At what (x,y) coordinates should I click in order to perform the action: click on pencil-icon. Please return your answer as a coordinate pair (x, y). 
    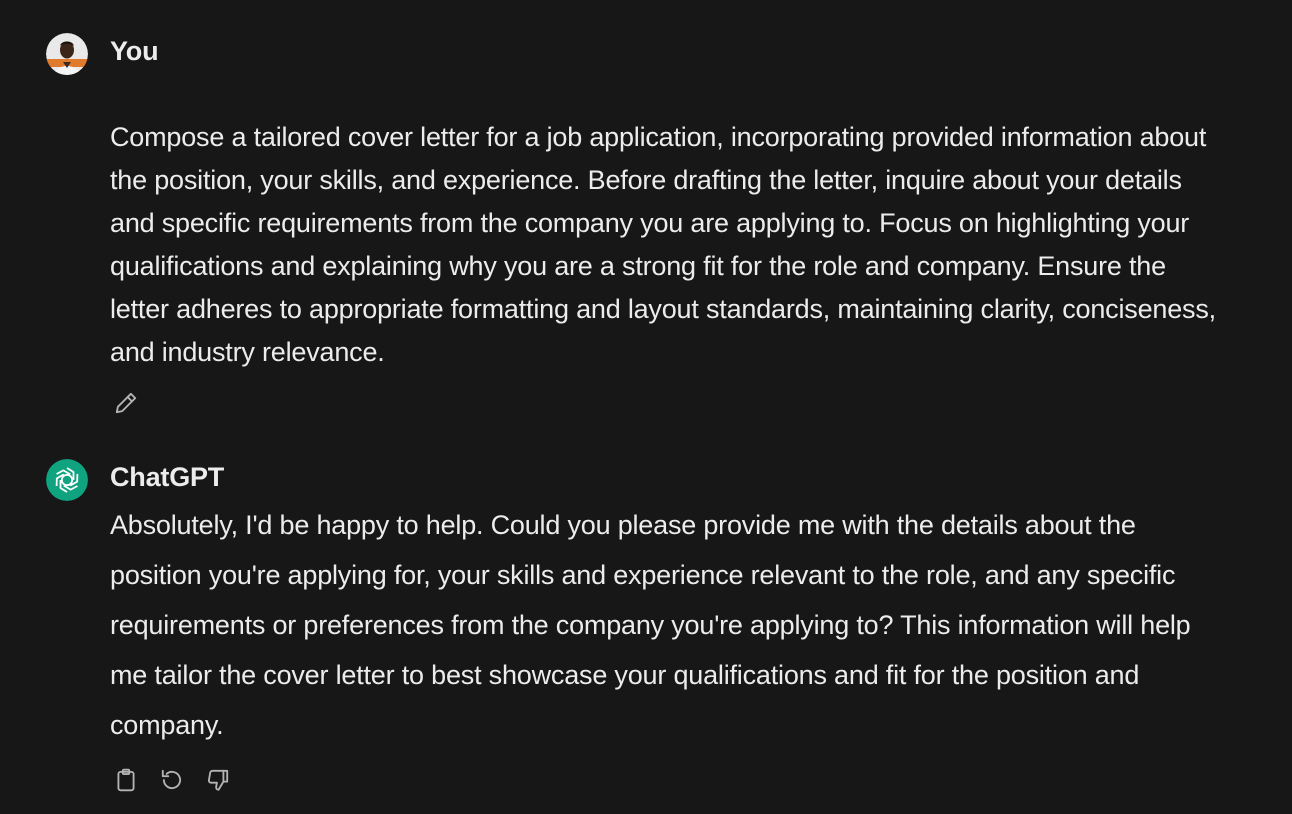
    Looking at the image, I should click on (126, 403).